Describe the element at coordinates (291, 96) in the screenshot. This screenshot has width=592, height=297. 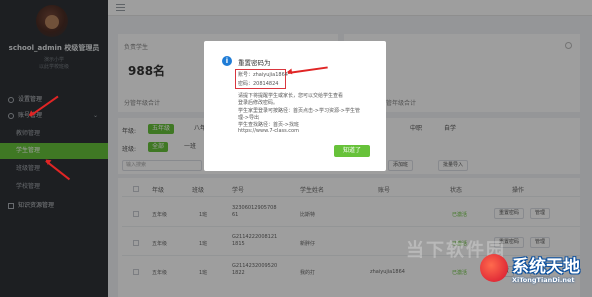
I see `dialog-text: 请提下将提醒学生或家长，您可以交给学生查看` at that location.